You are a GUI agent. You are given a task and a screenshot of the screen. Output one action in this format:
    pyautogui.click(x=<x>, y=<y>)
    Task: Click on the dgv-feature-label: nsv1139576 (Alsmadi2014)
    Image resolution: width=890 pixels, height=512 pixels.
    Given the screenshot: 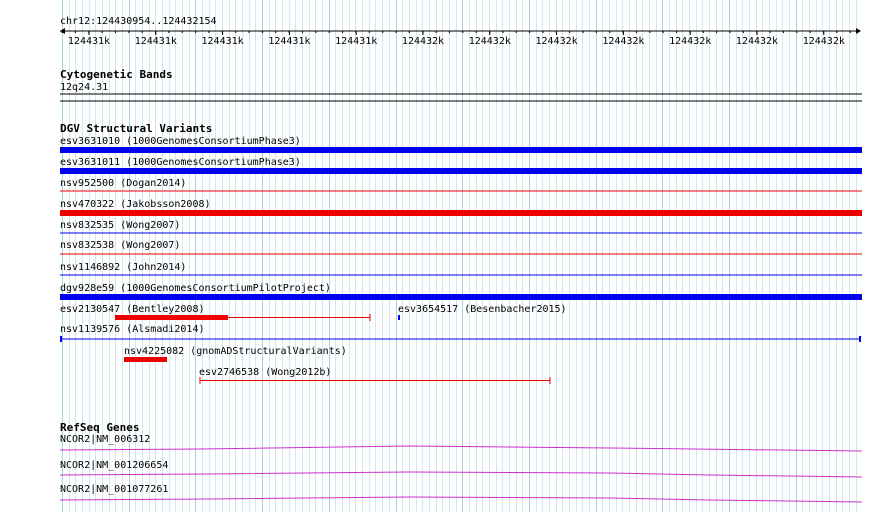 What is the action you would take?
    pyautogui.click(x=132, y=329)
    